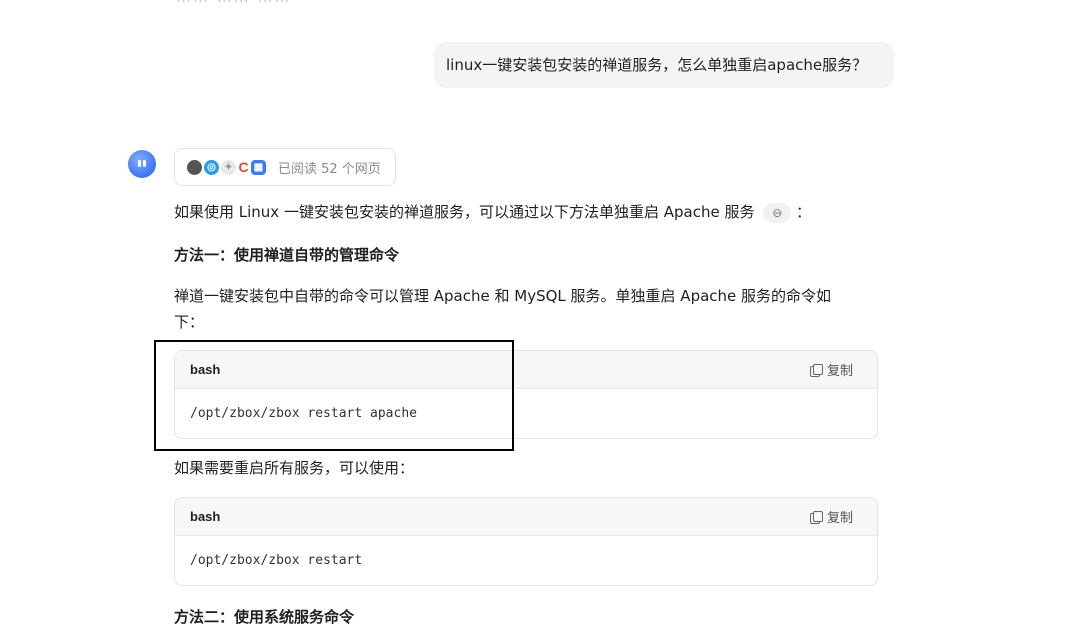  I want to click on code-content: /opt/zbox/zbox restart, so click(276, 560).